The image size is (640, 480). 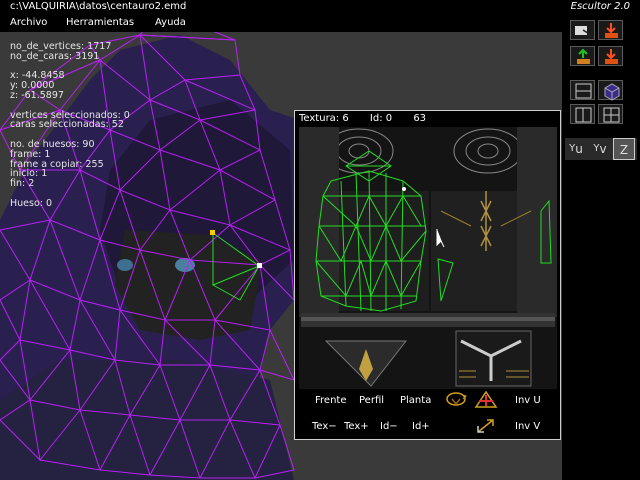 What do you see at coordinates (389, 426) in the screenshot?
I see `id-minus-button: Id−` at bounding box center [389, 426].